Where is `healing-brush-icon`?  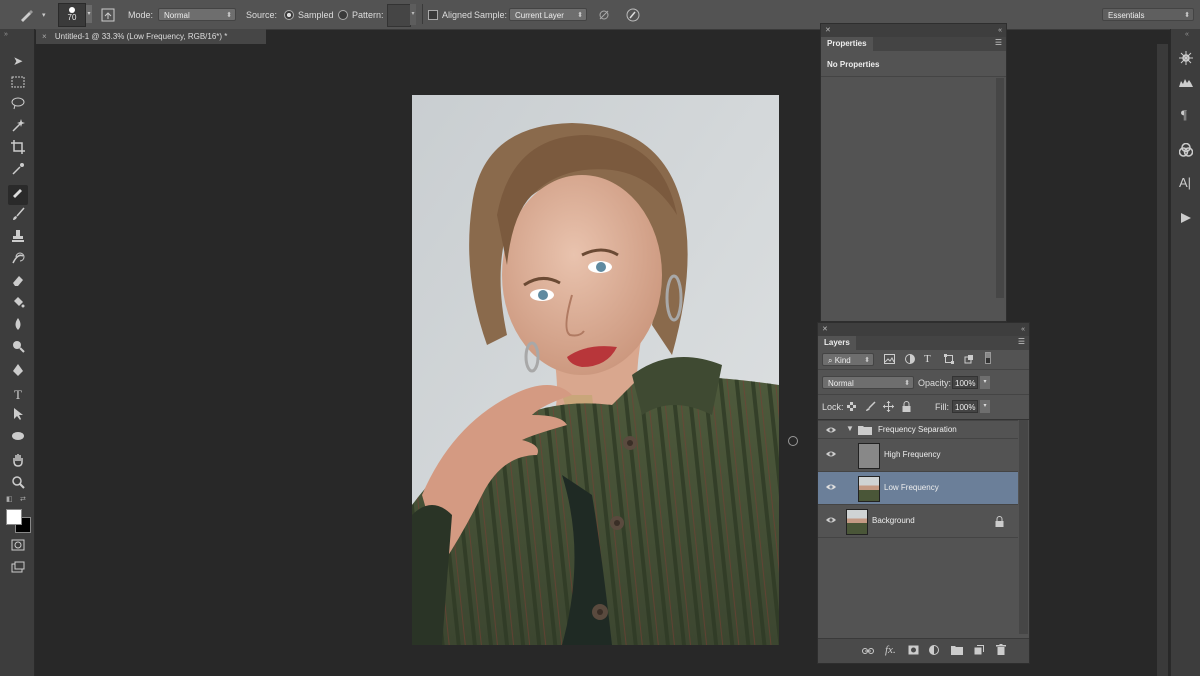
healing-brush-icon is located at coordinates (26, 14).